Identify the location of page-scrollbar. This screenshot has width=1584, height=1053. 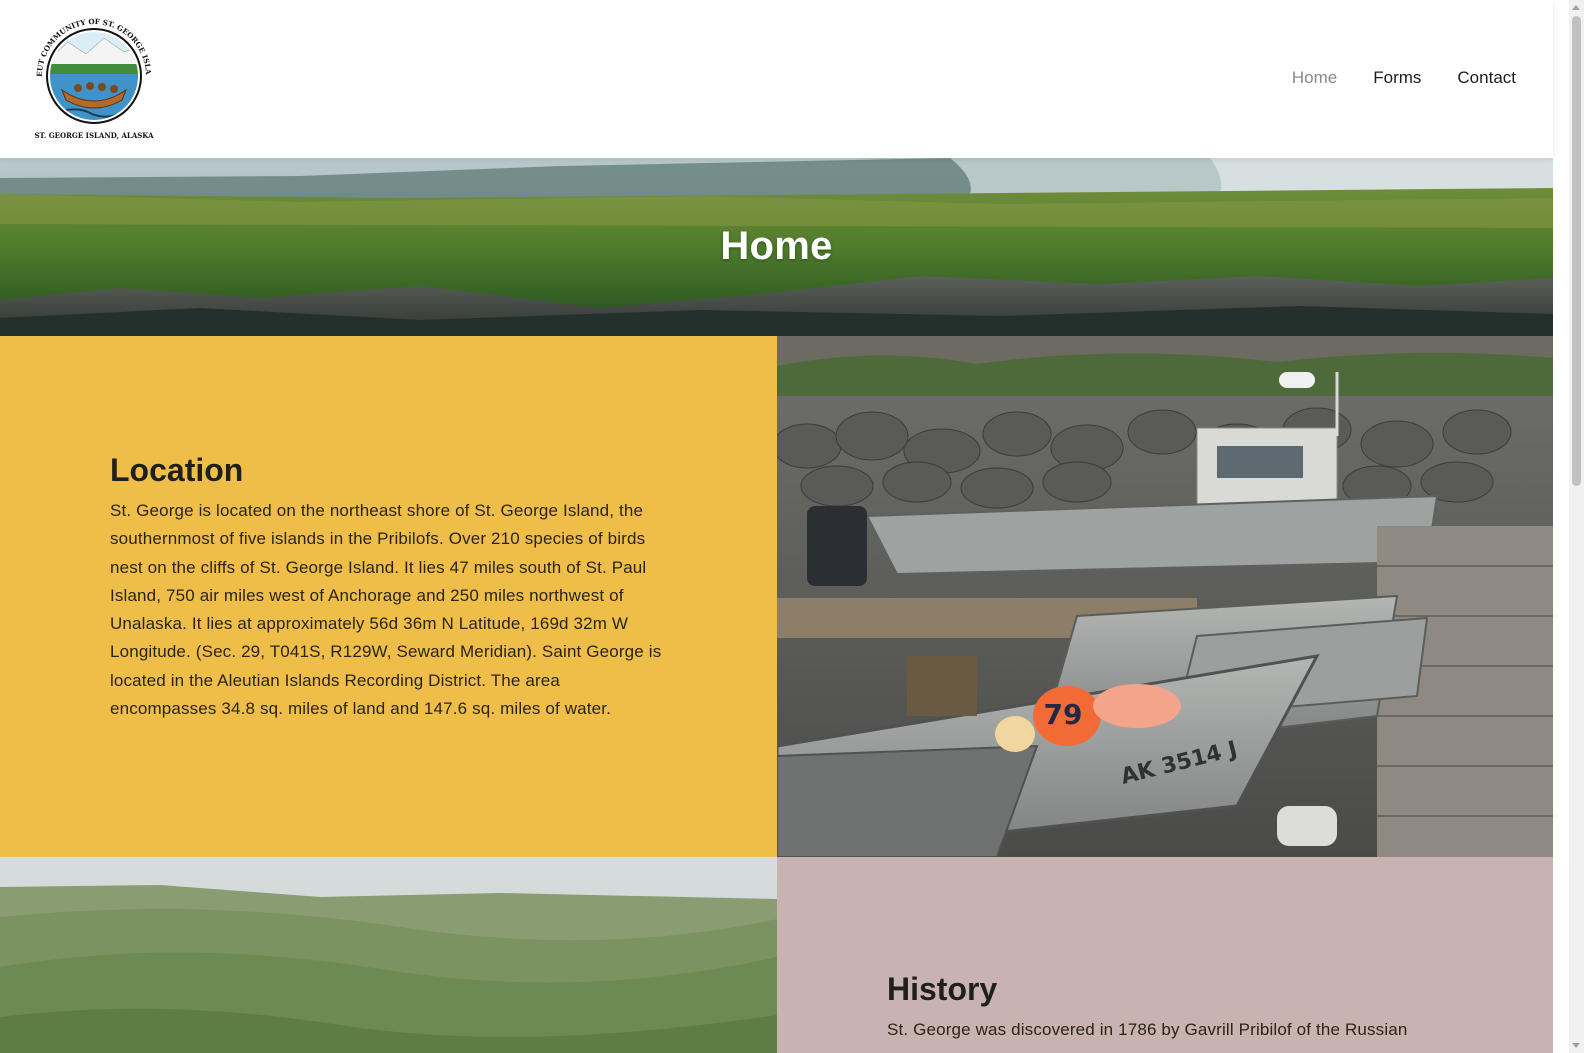
(1576, 526).